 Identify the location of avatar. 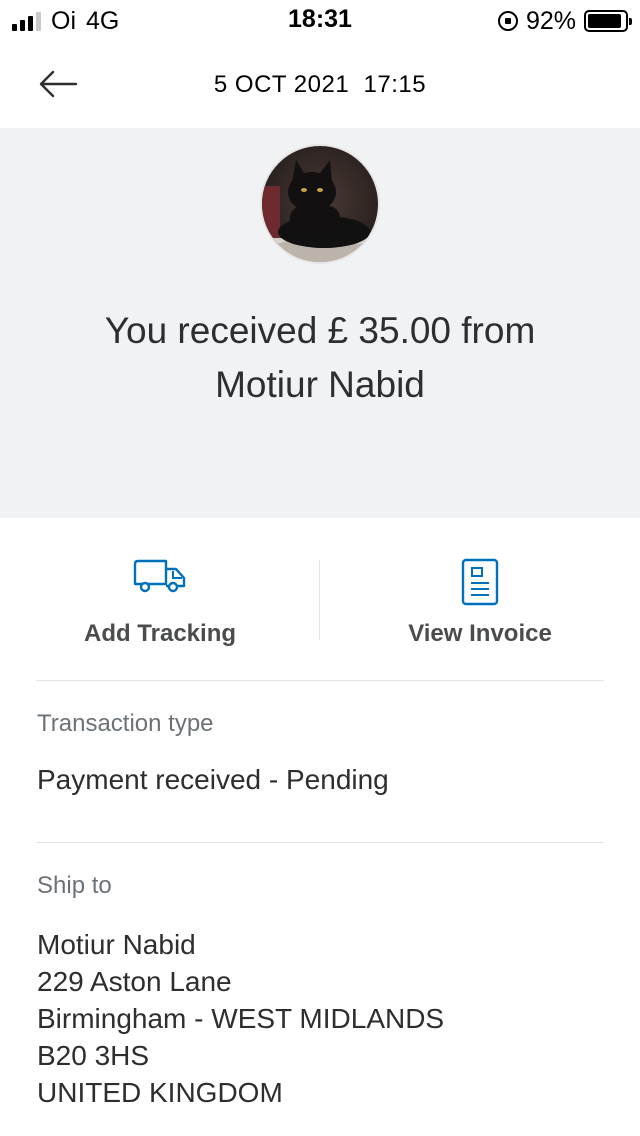
(320, 204).